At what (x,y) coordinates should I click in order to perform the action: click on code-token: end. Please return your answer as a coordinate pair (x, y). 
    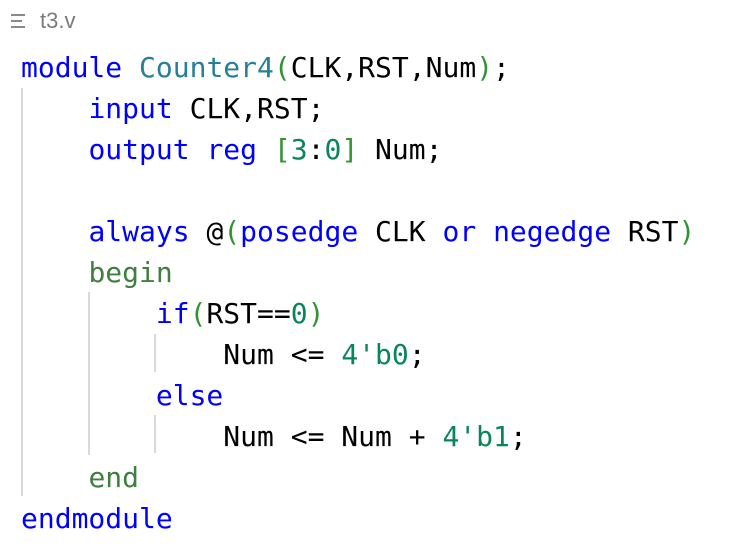
    Looking at the image, I should click on (114, 477).